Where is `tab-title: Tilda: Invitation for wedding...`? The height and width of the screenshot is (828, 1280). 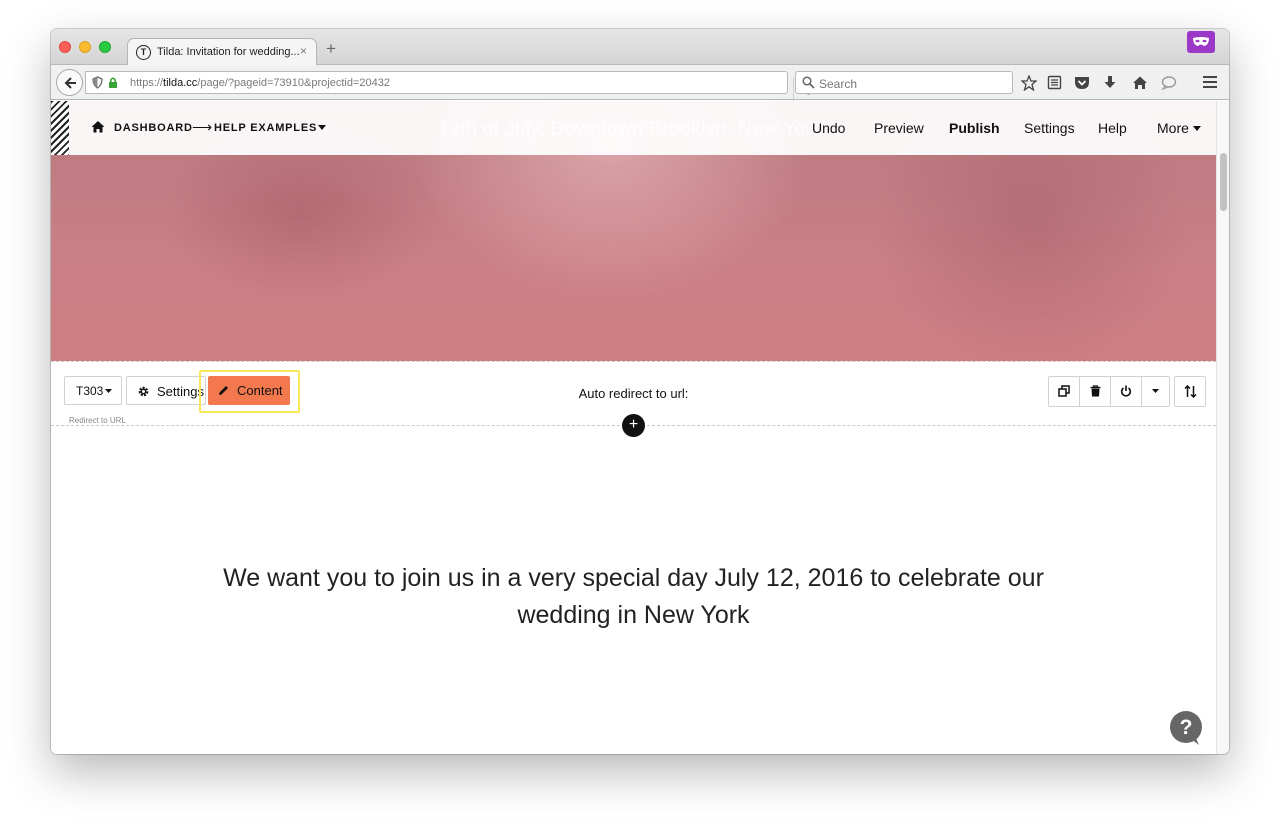
tab-title: Tilda: Invitation for wedding... is located at coordinates (228, 52).